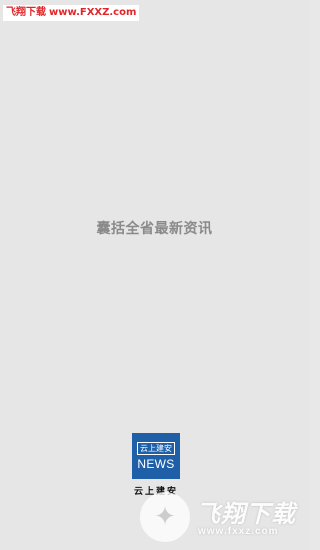 This screenshot has width=320, height=550. What do you see at coordinates (93, 12) in the screenshot?
I see `watermark-url: www.FXXZ.com` at bounding box center [93, 12].